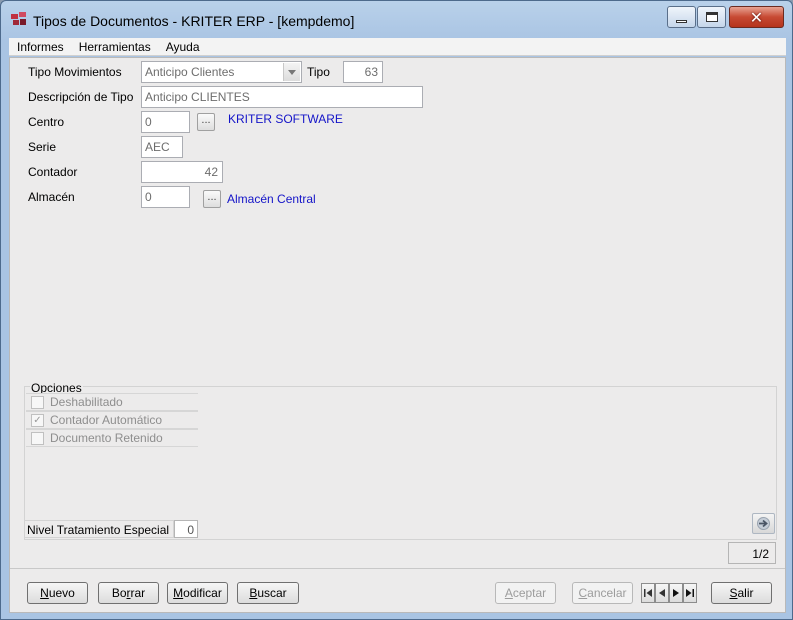 This screenshot has width=793, height=620. I want to click on menu-informes: Informes, so click(40, 46).